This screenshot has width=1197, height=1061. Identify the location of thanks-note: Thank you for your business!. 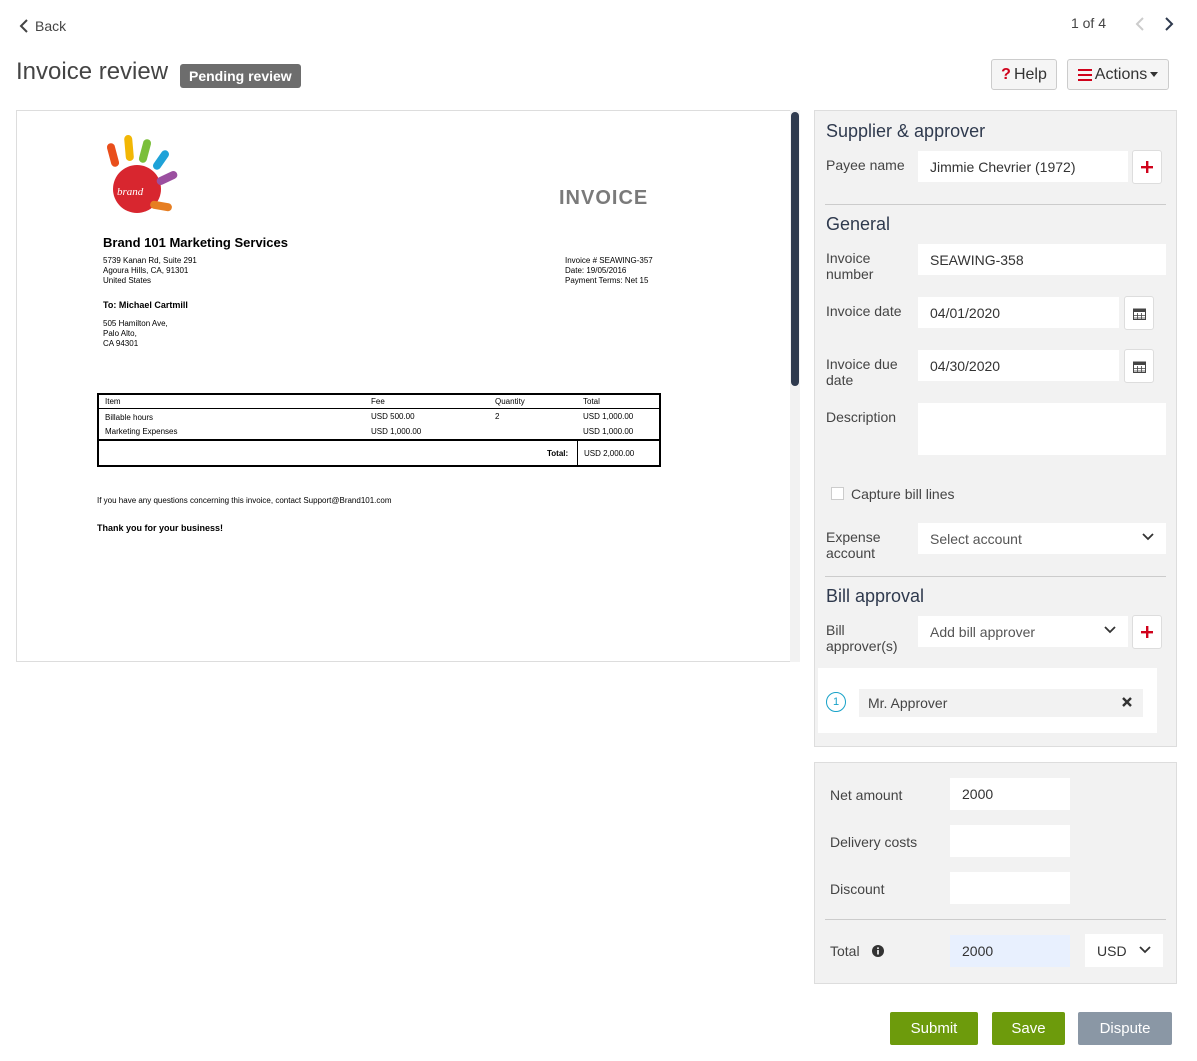
(160, 528).